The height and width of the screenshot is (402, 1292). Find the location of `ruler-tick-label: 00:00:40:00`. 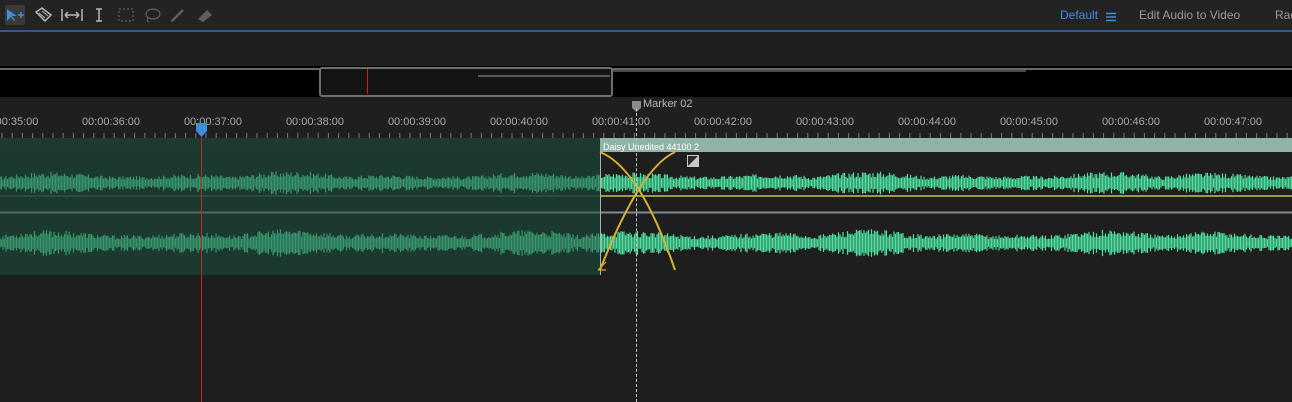

ruler-tick-label: 00:00:40:00 is located at coordinates (519, 122).